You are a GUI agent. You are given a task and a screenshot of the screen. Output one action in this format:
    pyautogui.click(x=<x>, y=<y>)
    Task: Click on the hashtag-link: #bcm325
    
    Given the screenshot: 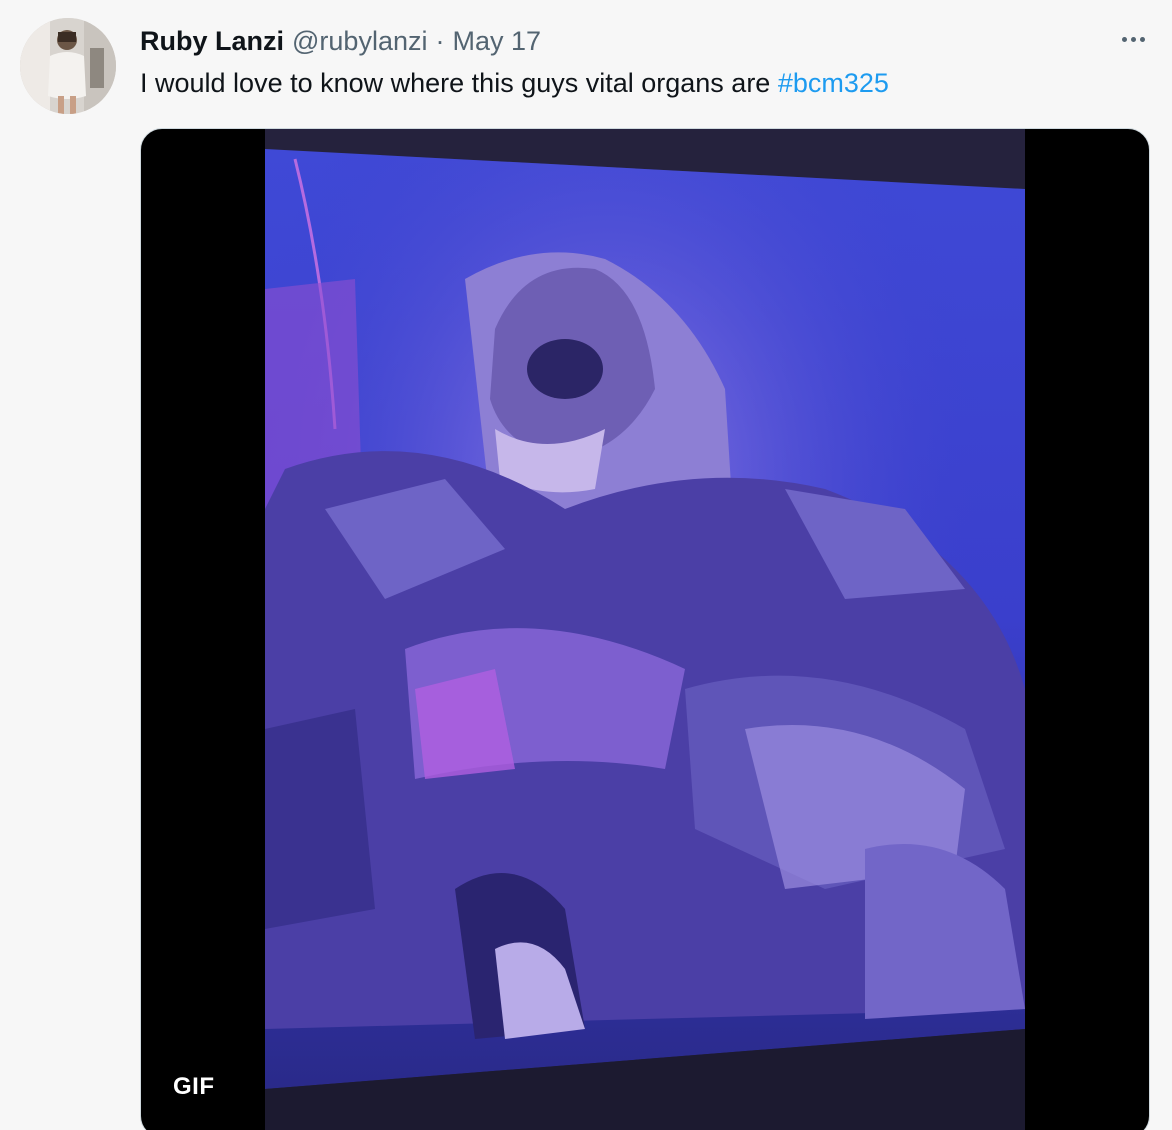 What is the action you would take?
    pyautogui.click(x=833, y=83)
    